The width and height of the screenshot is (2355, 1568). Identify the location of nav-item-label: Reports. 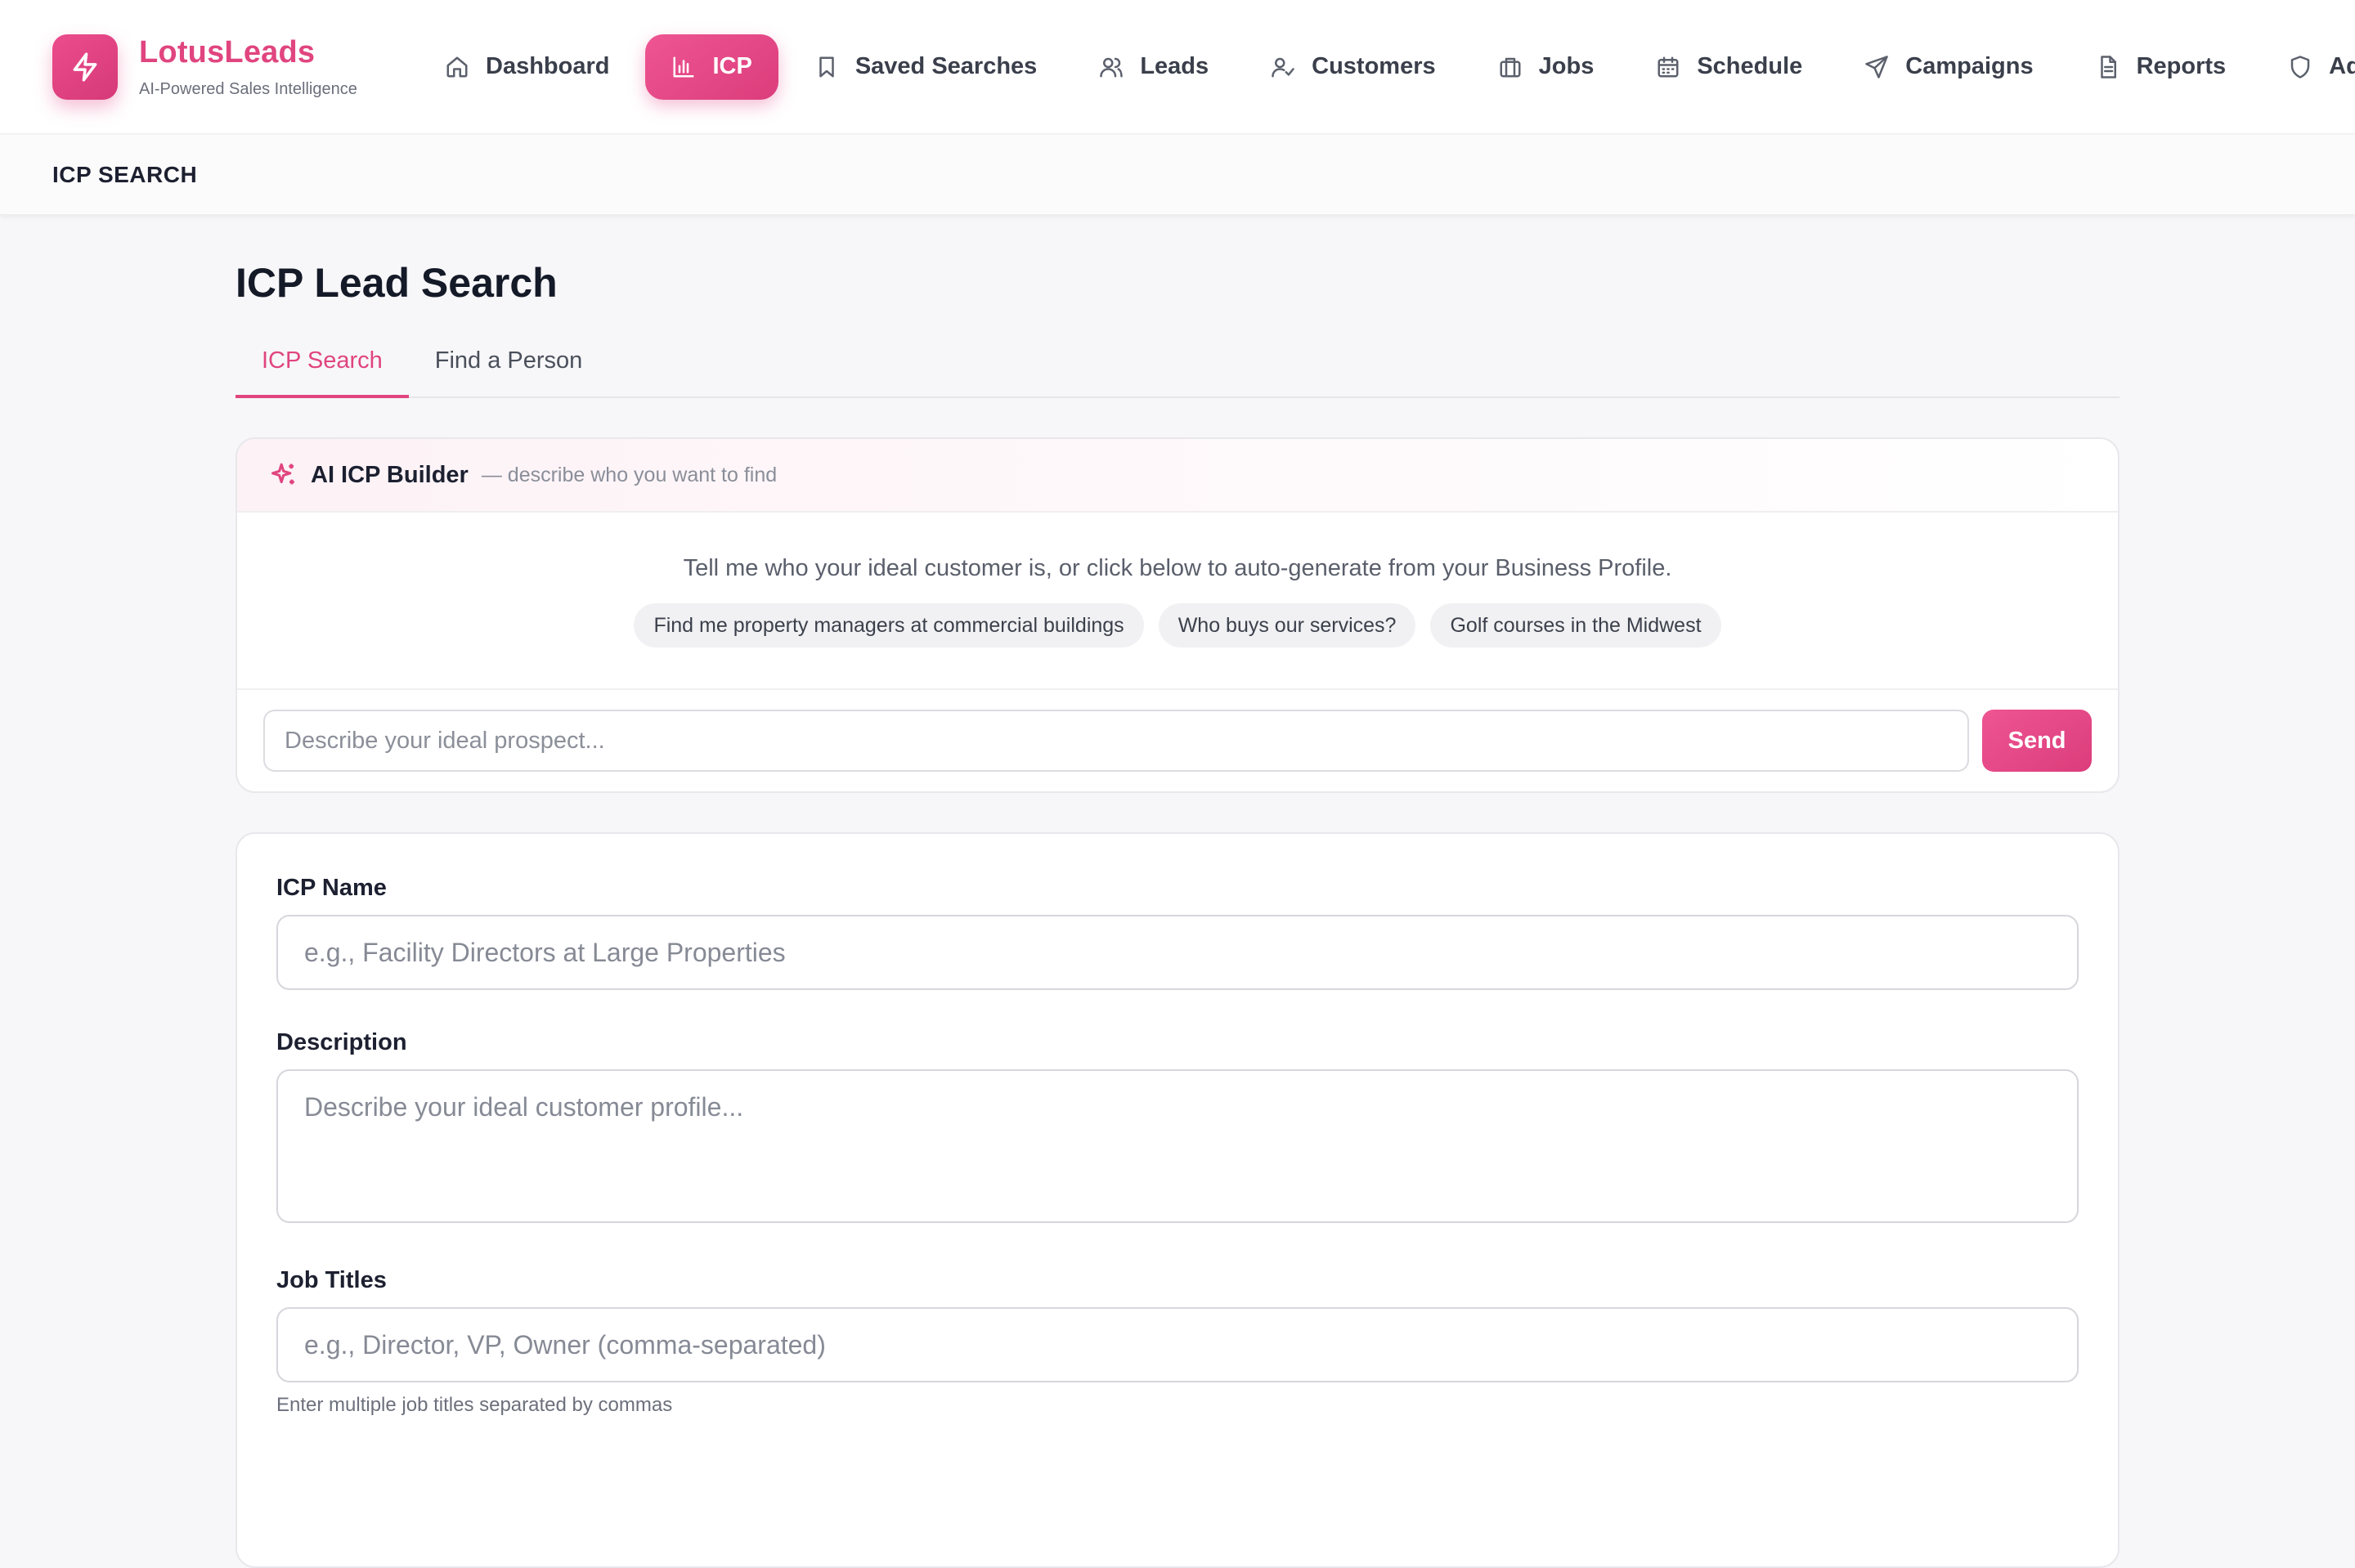
(2181, 66).